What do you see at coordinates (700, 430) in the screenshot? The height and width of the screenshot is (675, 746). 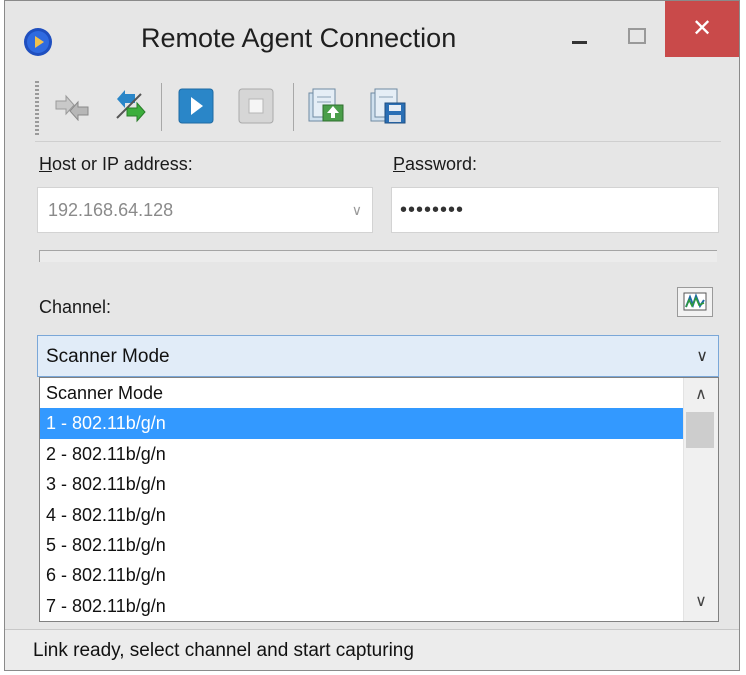 I see `scroll-thumb` at bounding box center [700, 430].